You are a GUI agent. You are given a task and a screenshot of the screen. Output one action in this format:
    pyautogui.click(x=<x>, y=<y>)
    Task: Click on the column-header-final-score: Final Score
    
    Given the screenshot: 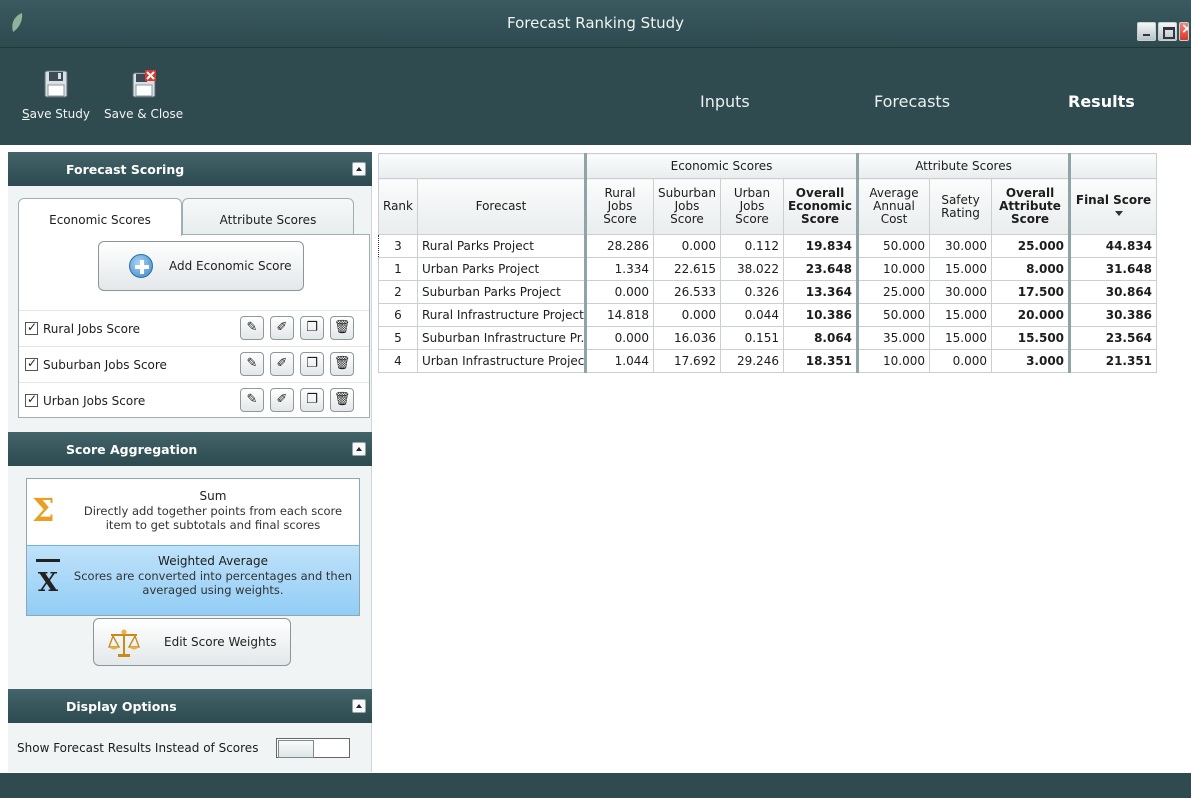 What is the action you would take?
    pyautogui.click(x=1113, y=206)
    